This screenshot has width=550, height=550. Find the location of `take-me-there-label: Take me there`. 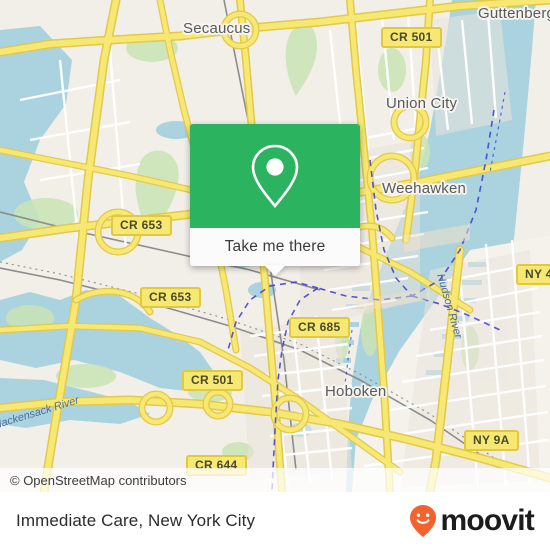

take-me-there-label: Take me there is located at coordinates (275, 246).